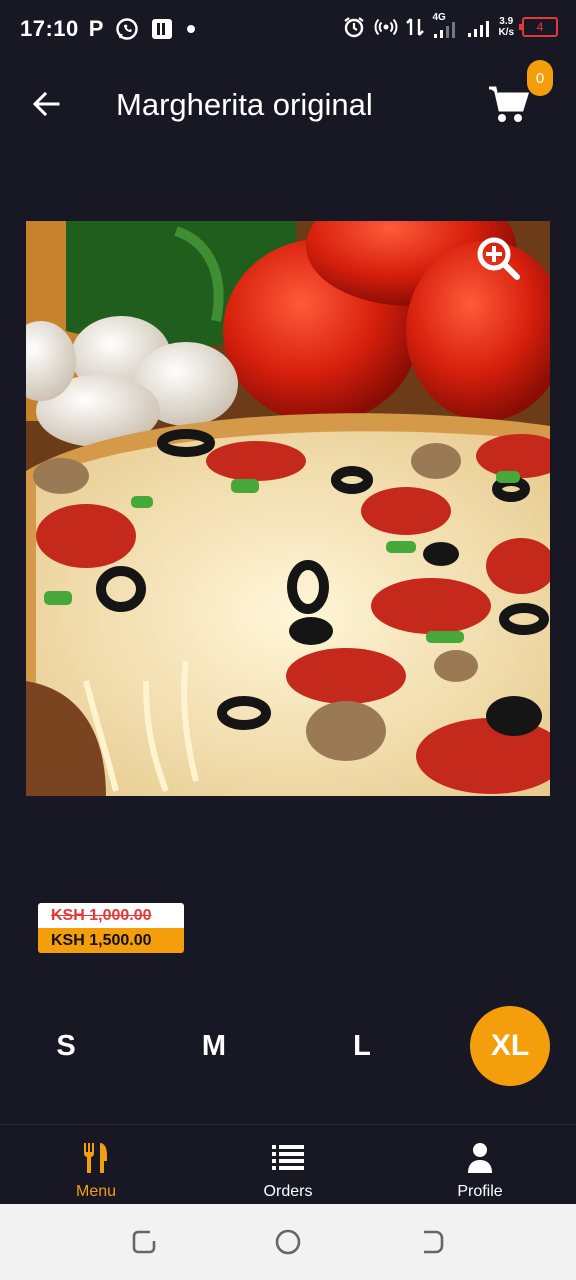 Image resolution: width=576 pixels, height=1280 pixels. Describe the element at coordinates (506, 21) in the screenshot. I see `speed-value: 3.9` at that location.